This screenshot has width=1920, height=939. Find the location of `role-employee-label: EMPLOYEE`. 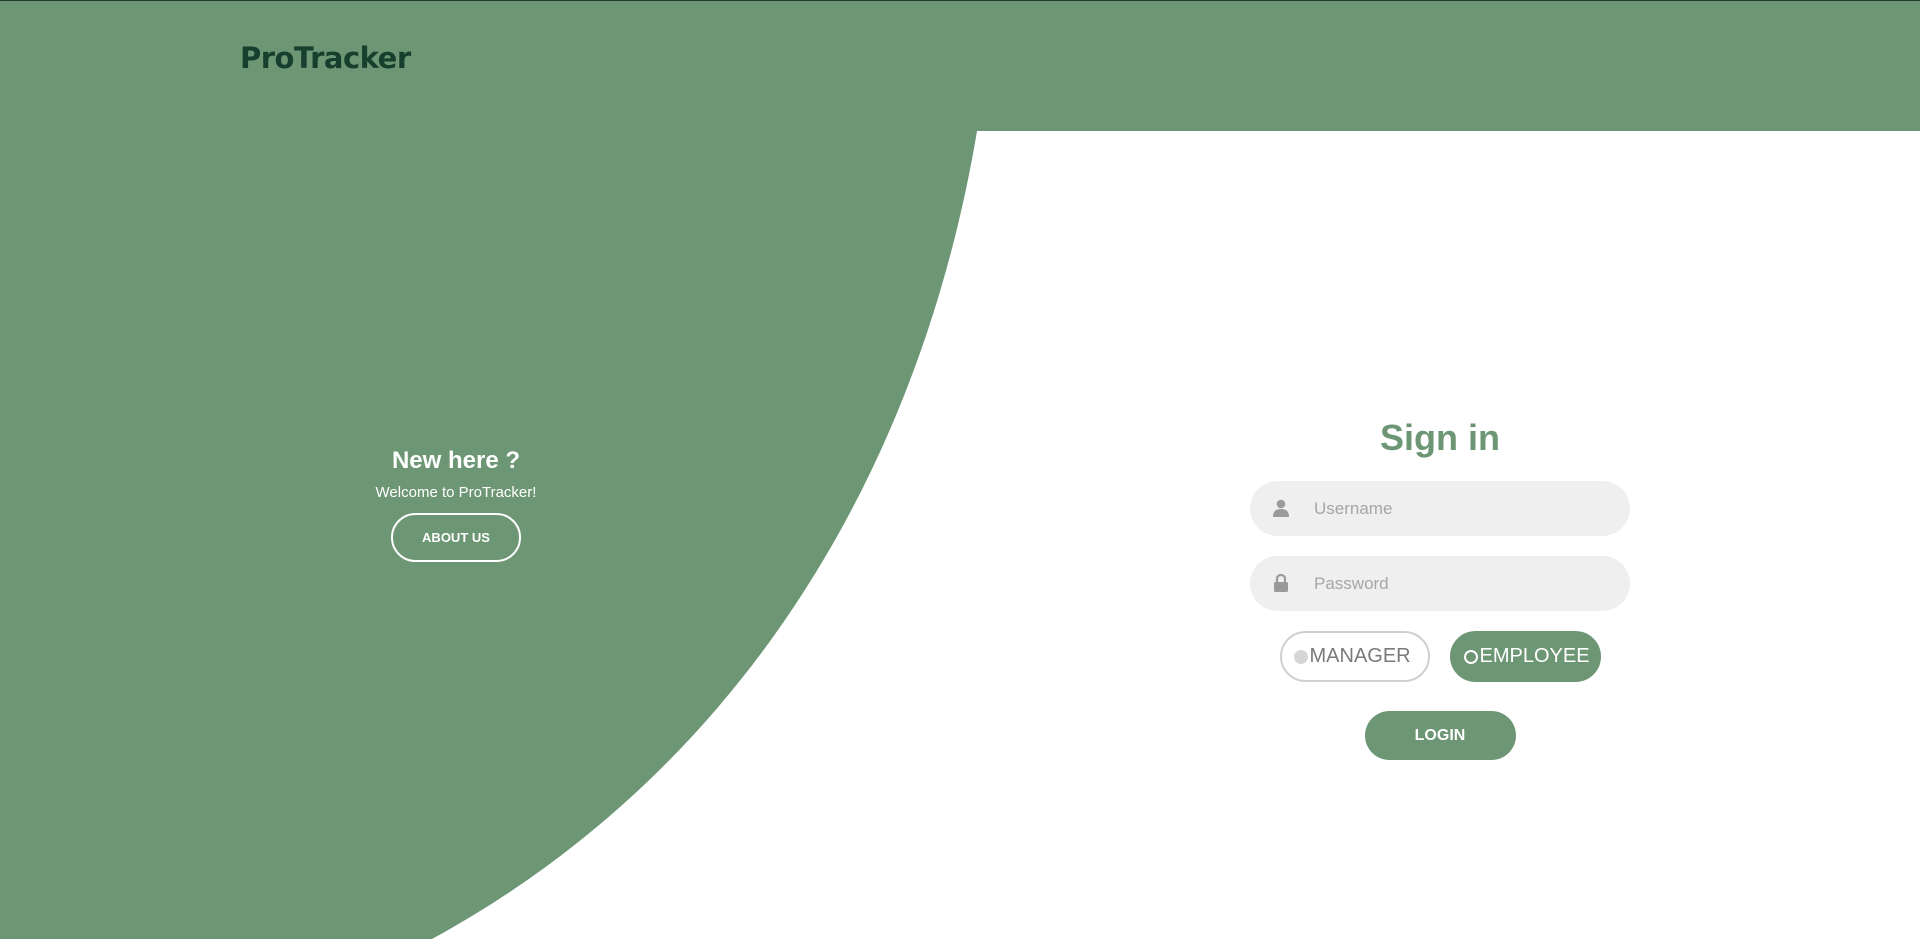

role-employee-label: EMPLOYEE is located at coordinates (1534, 656).